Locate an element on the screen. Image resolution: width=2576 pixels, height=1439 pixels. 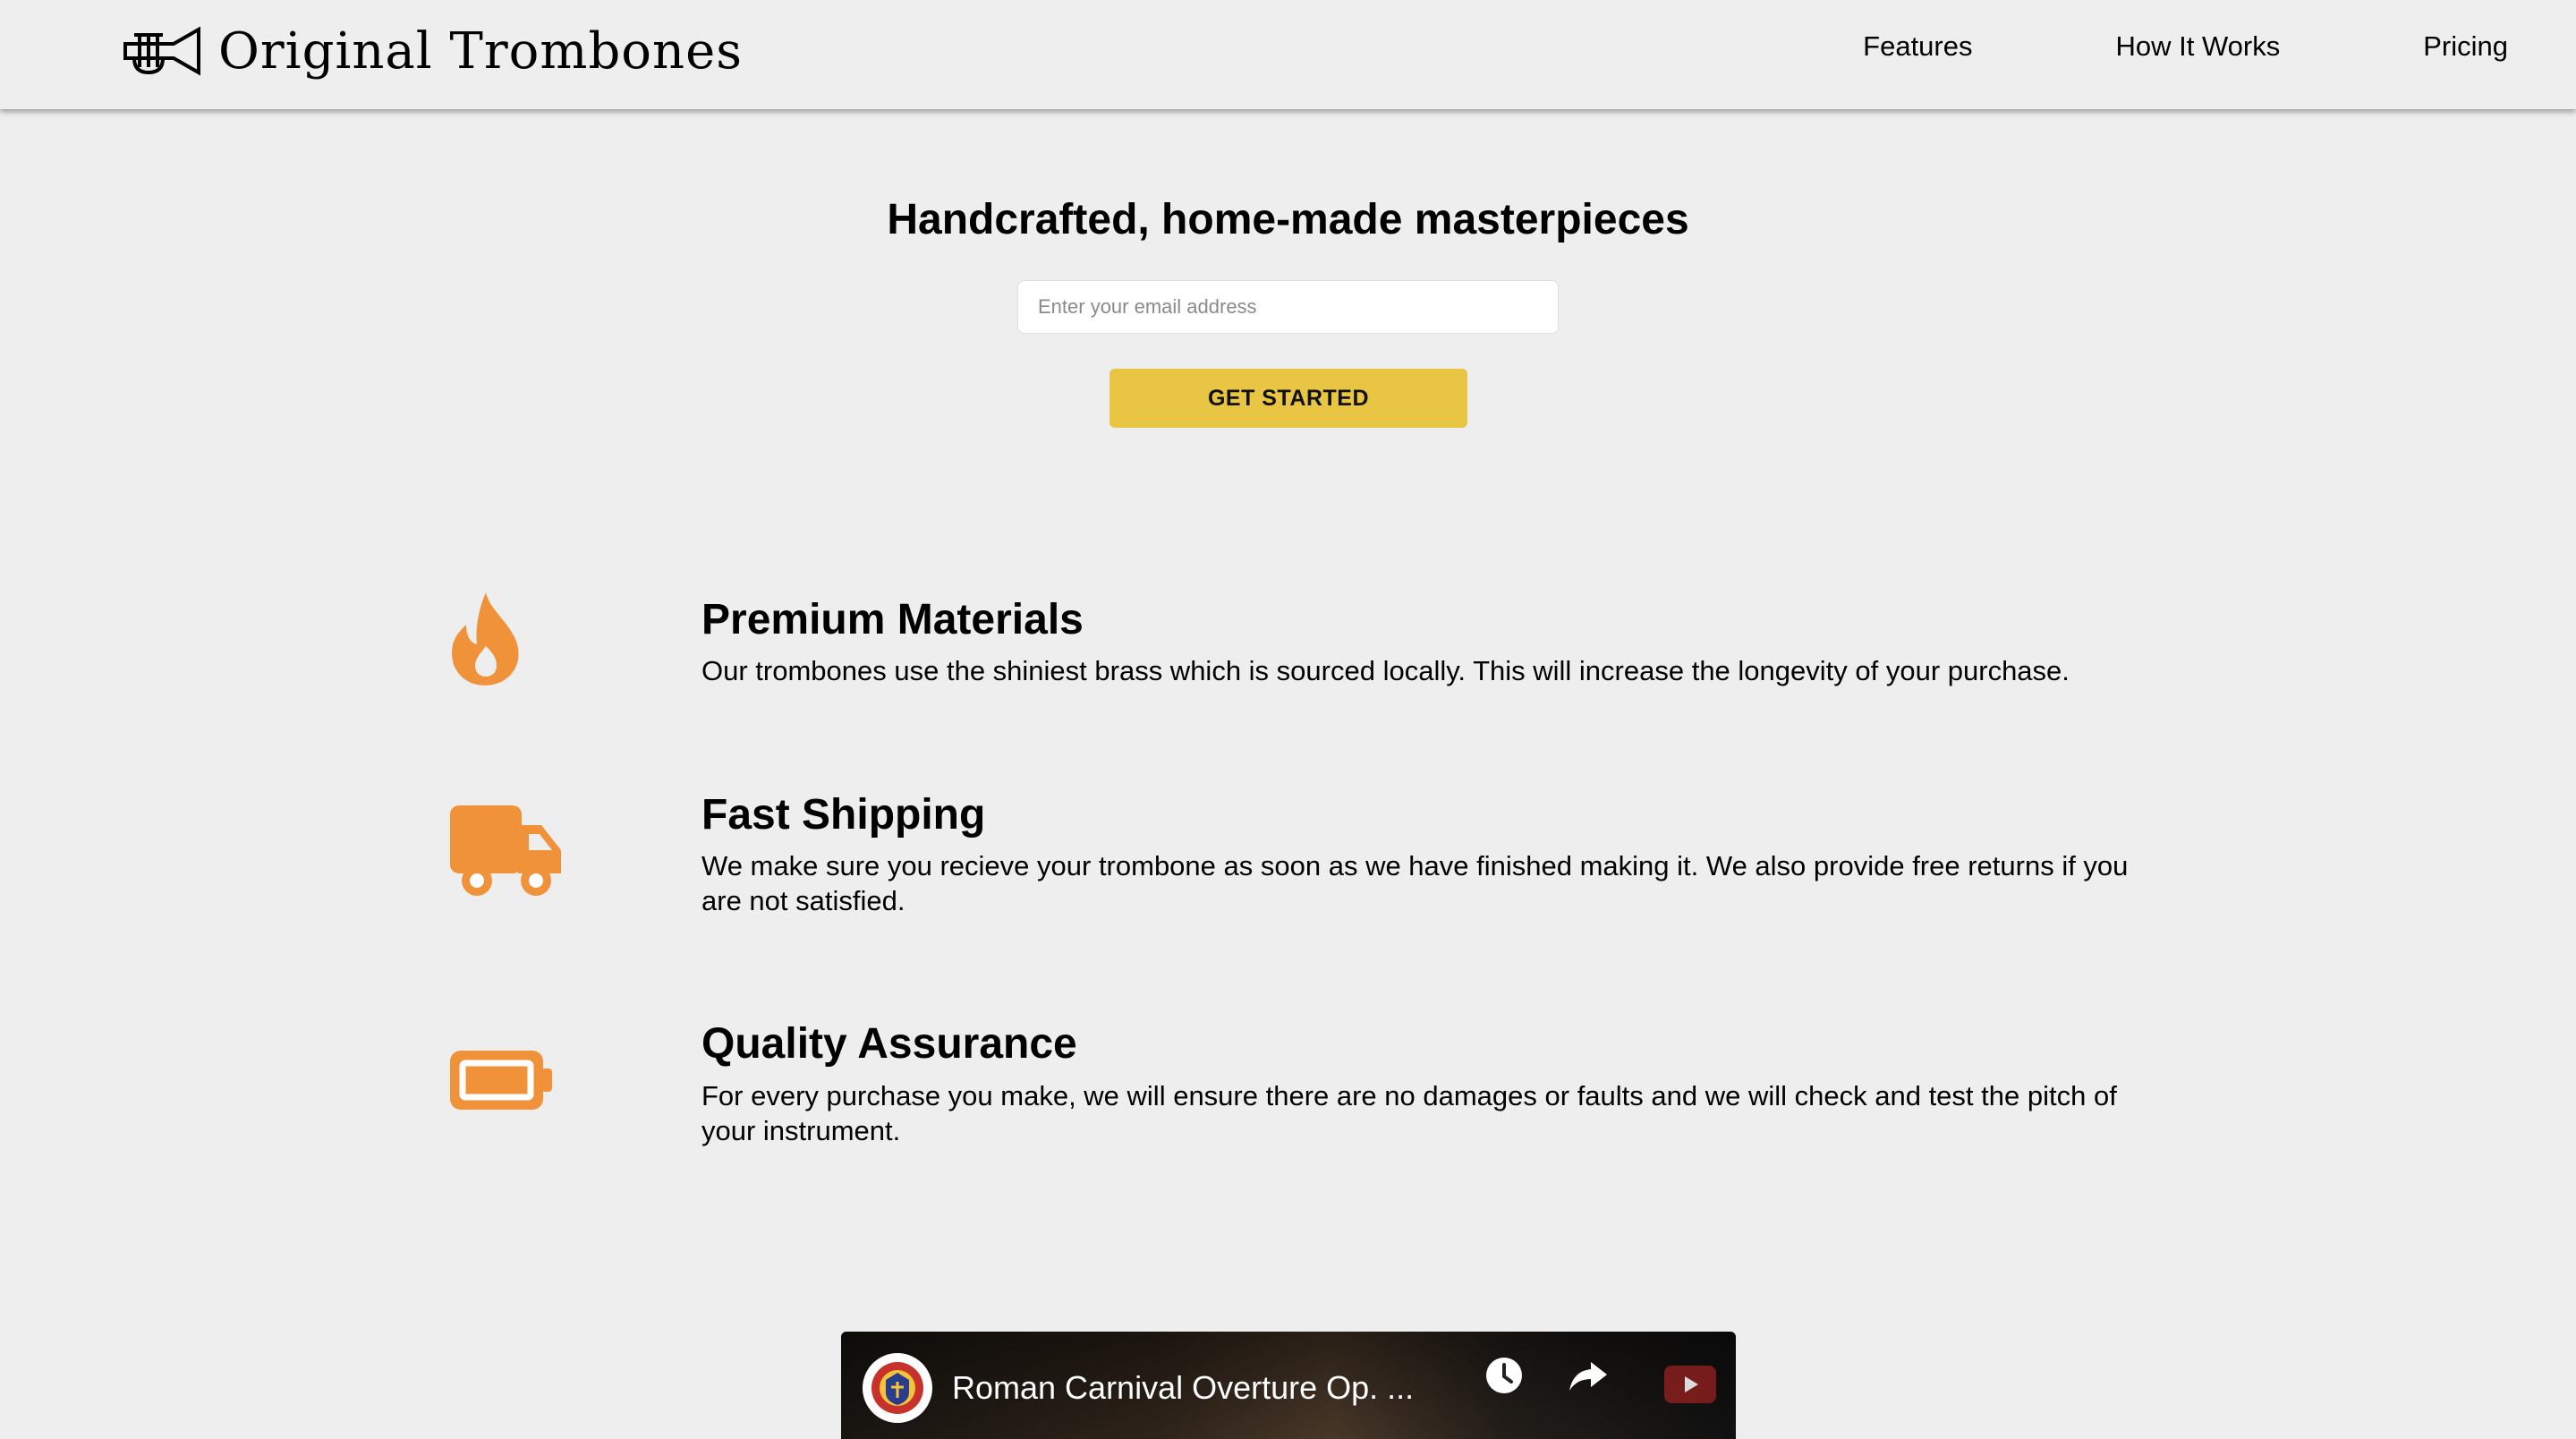
feature-title: Quality Assurance is located at coordinates (889, 1044).